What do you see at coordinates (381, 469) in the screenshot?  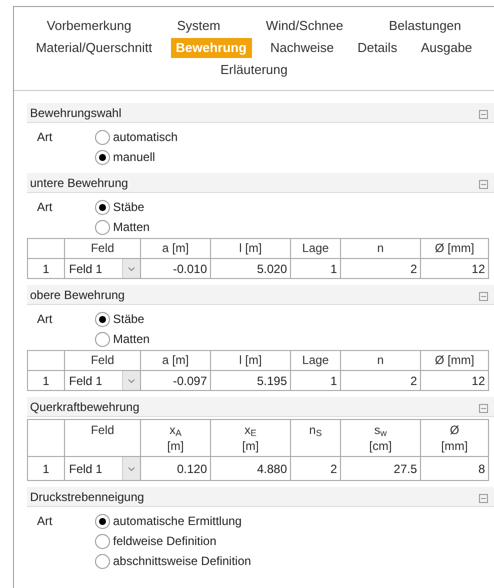 I see `table-cell: 27.5` at bounding box center [381, 469].